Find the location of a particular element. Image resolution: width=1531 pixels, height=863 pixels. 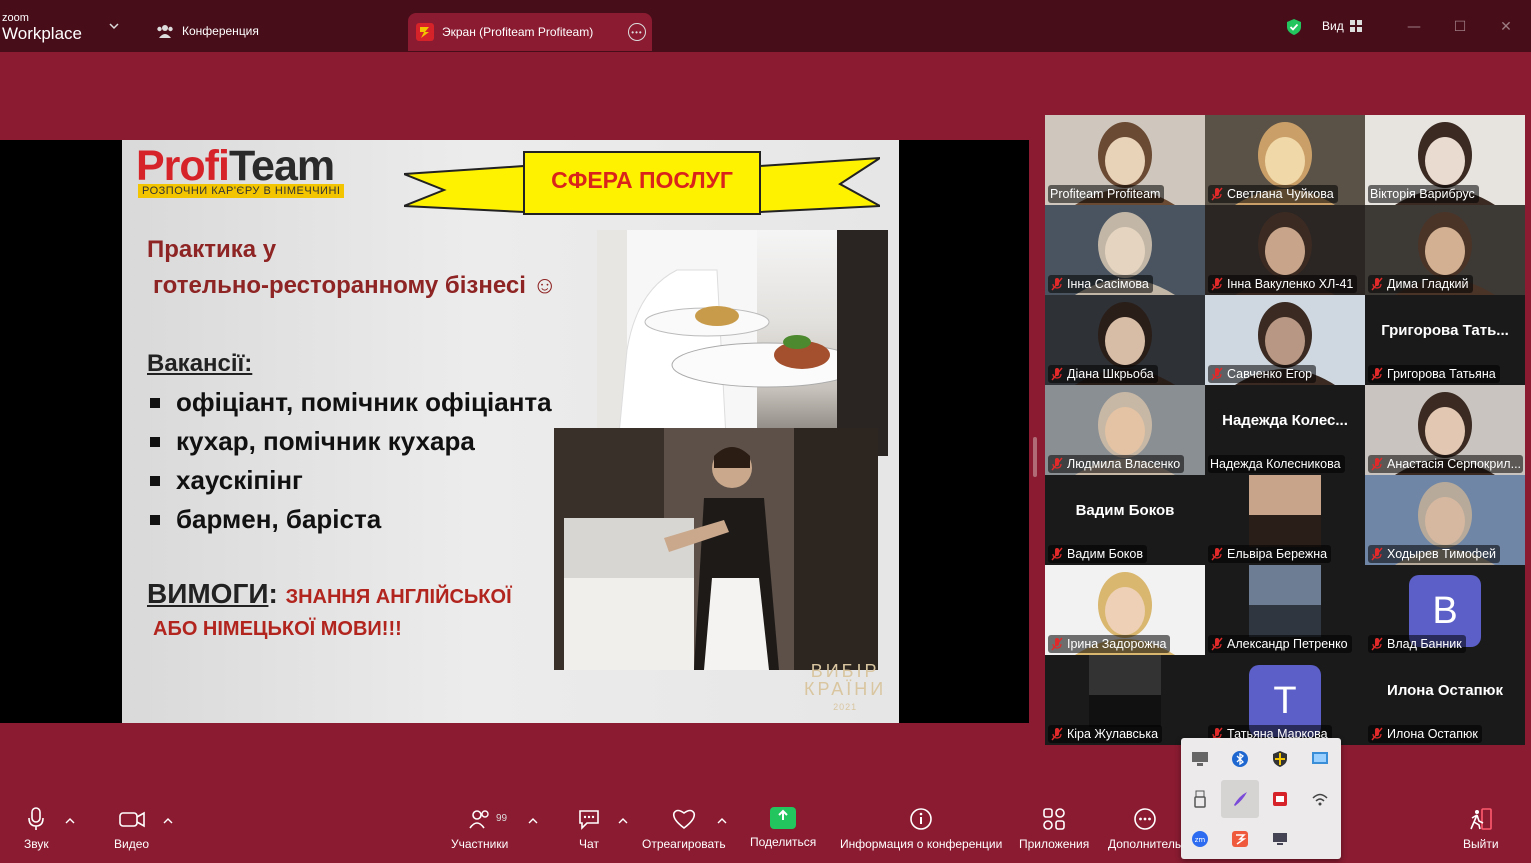

list-item: кухар, помічник кухара is located at coordinates (351, 441).